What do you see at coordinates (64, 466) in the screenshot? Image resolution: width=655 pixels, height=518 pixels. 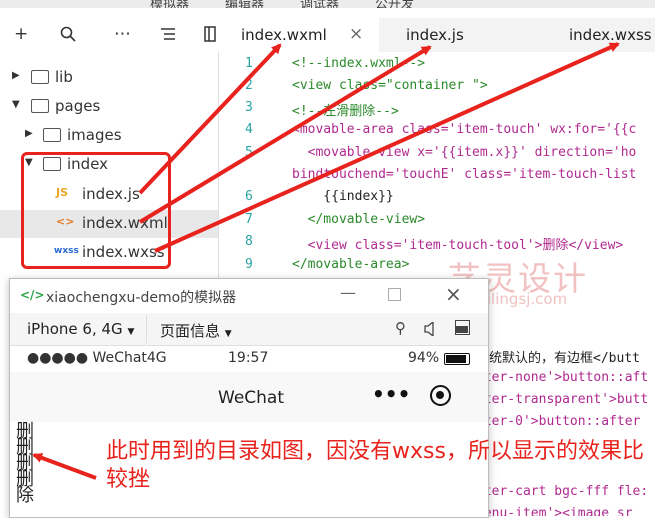 I see `arrow-to-content` at bounding box center [64, 466].